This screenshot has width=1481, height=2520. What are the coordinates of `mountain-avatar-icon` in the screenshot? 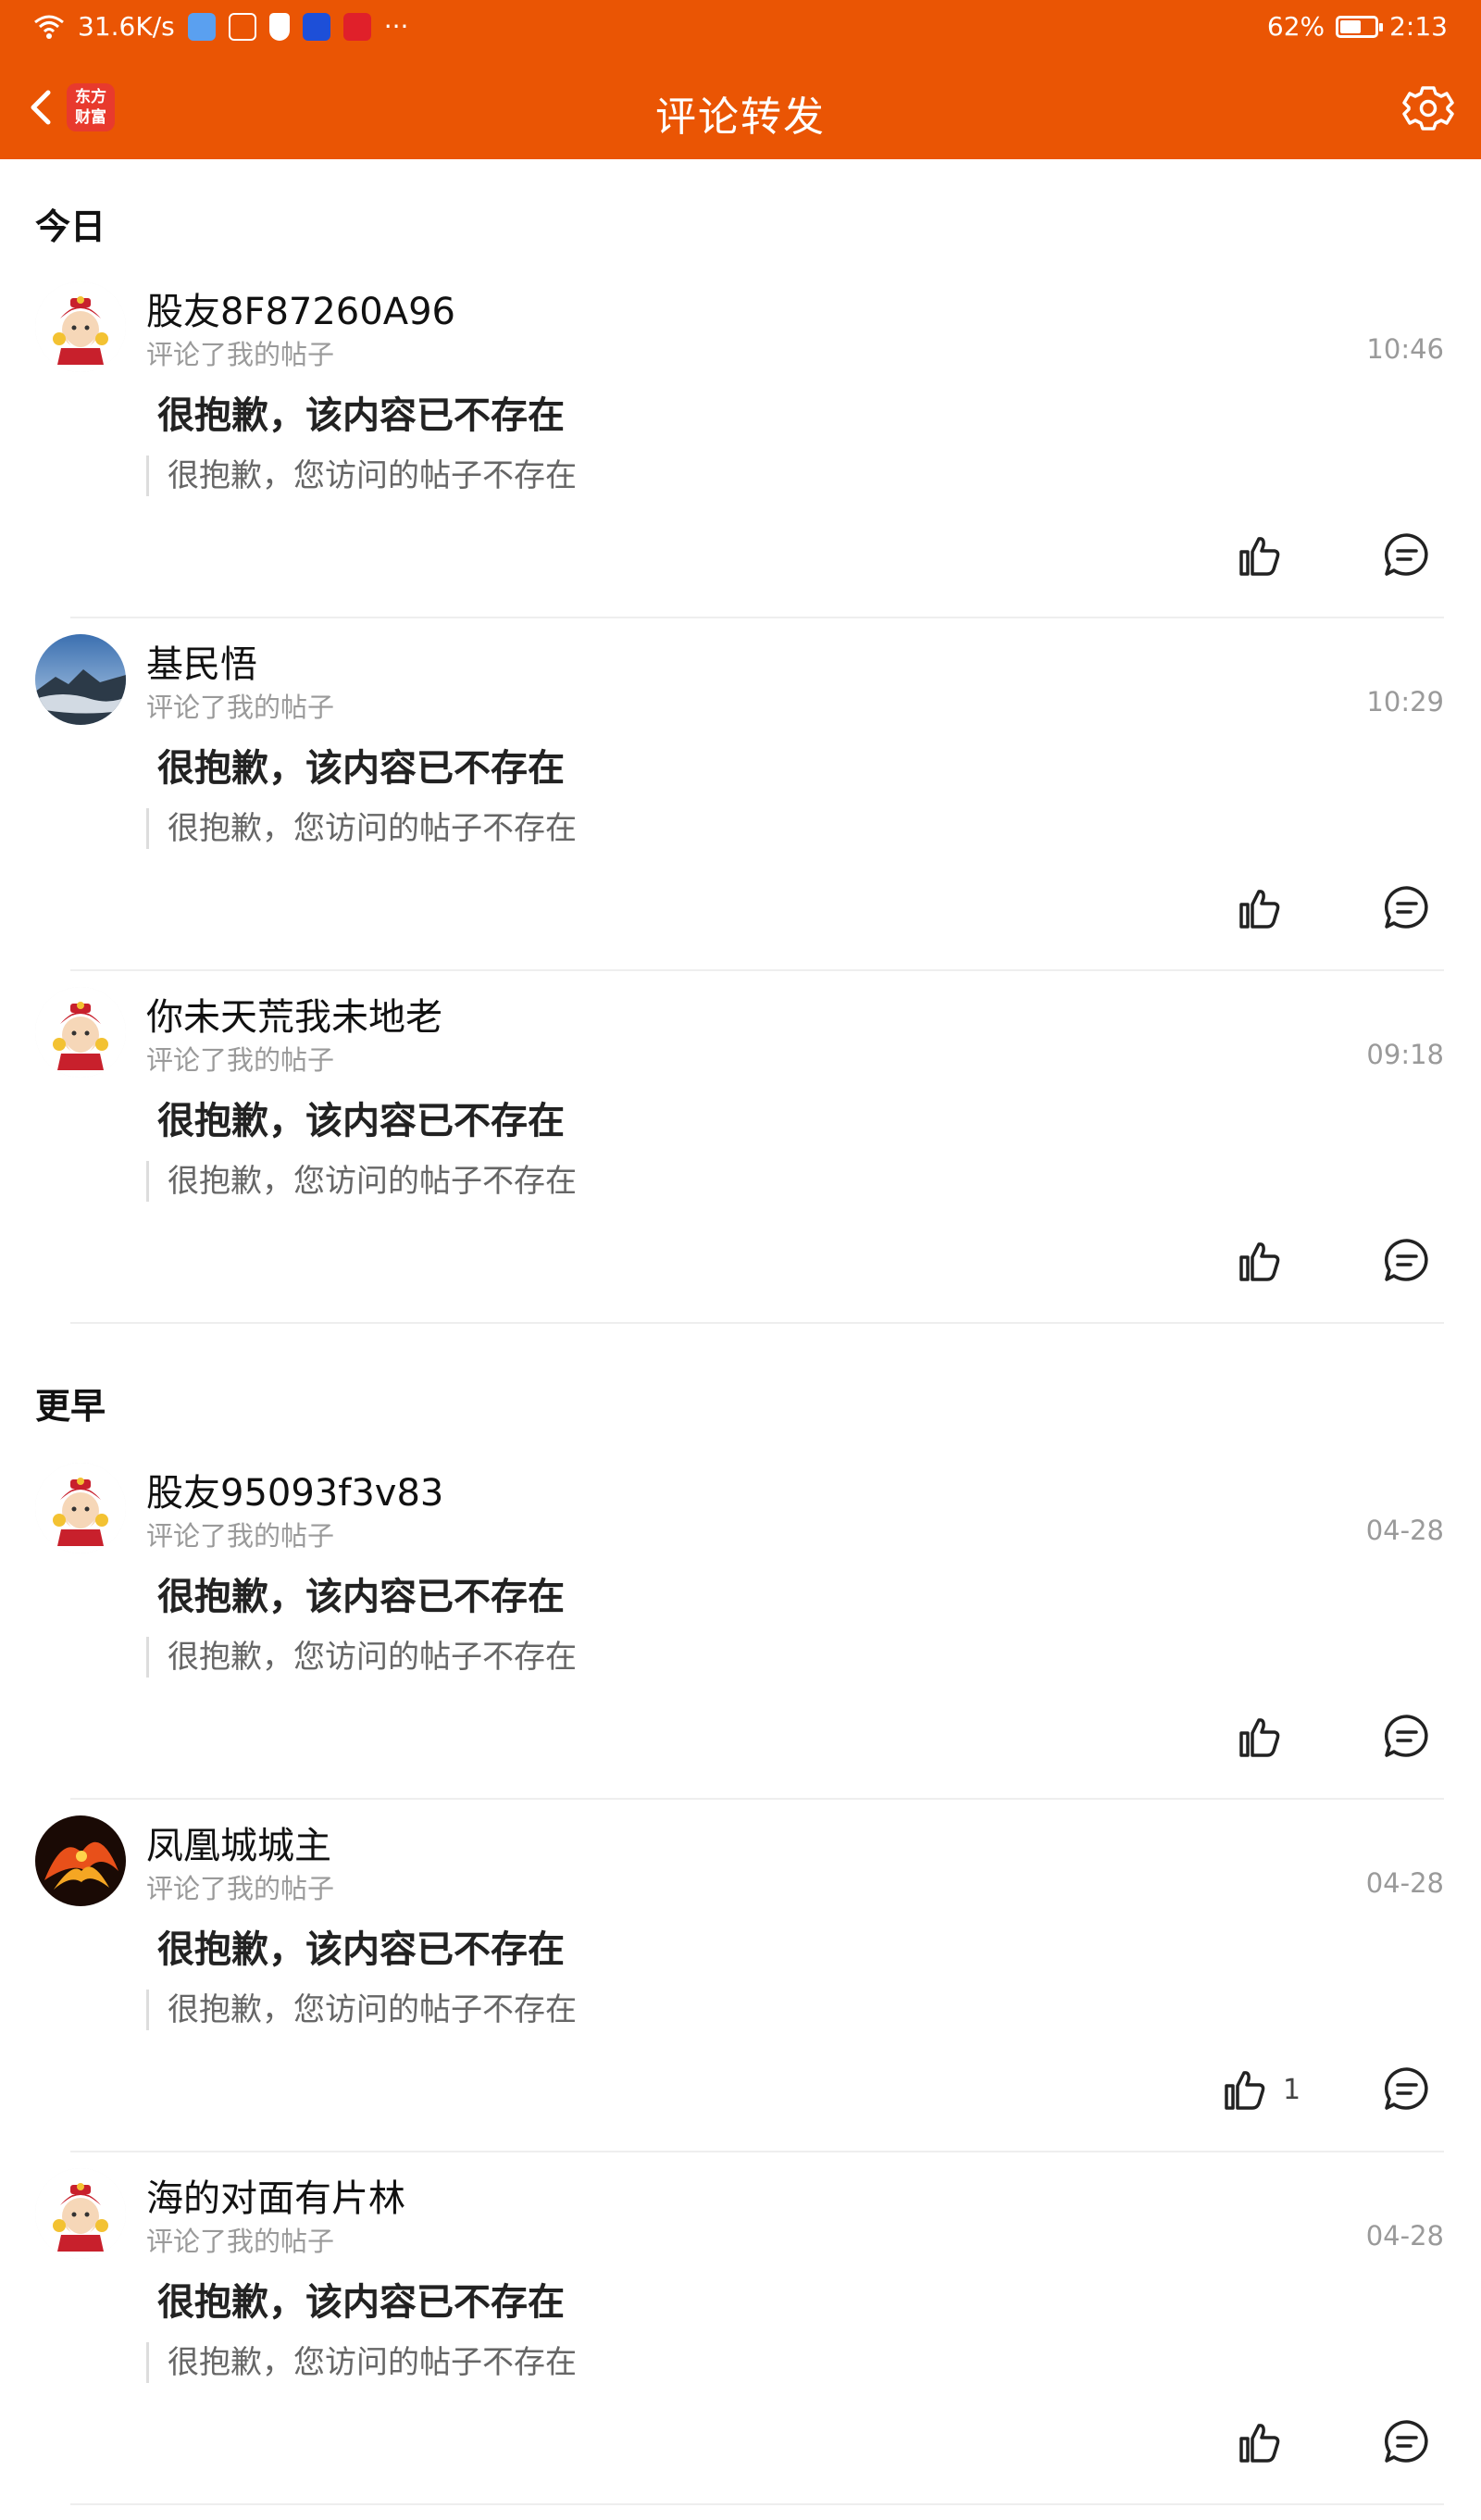 It's located at (81, 679).